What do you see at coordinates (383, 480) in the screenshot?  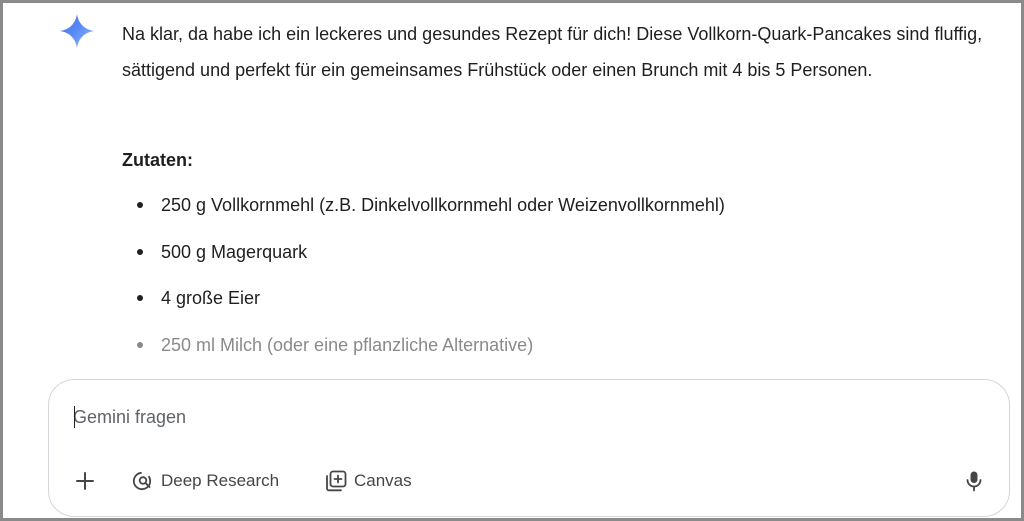 I see `canvas-label: Canvas` at bounding box center [383, 480].